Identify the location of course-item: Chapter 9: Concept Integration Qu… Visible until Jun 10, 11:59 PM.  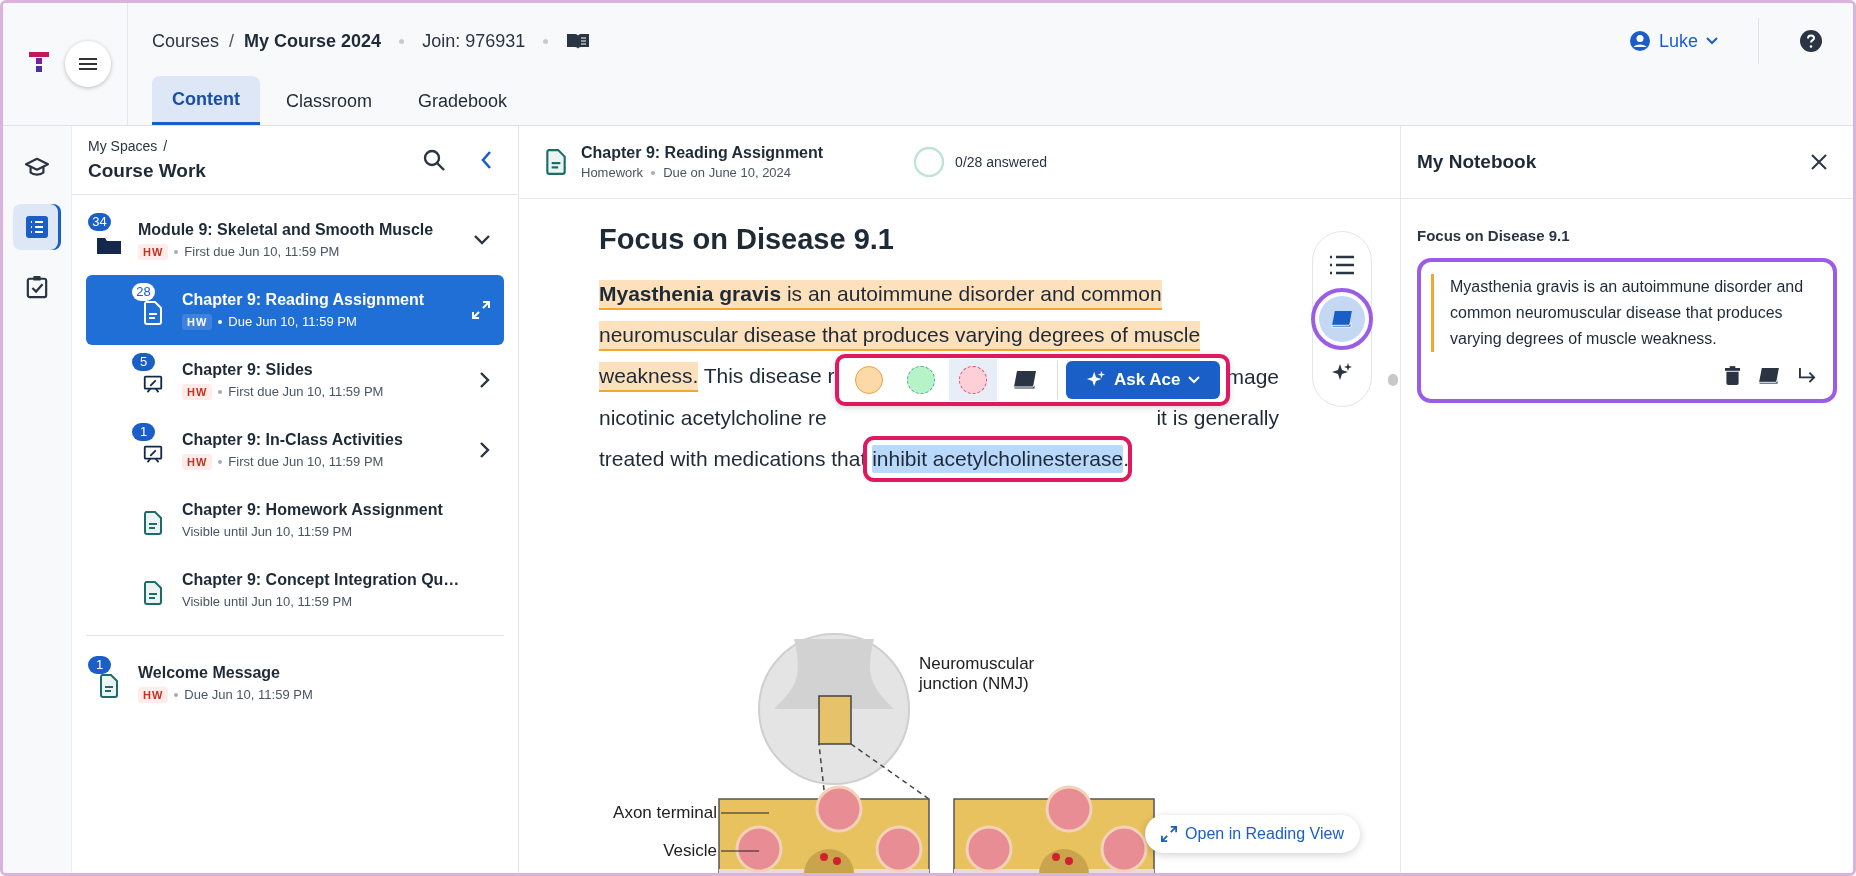
(295, 590).